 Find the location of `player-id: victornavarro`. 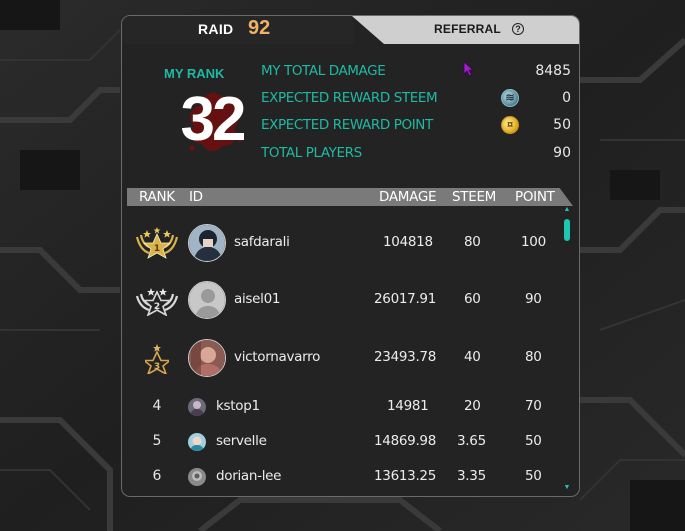

player-id: victornavarro is located at coordinates (277, 357).